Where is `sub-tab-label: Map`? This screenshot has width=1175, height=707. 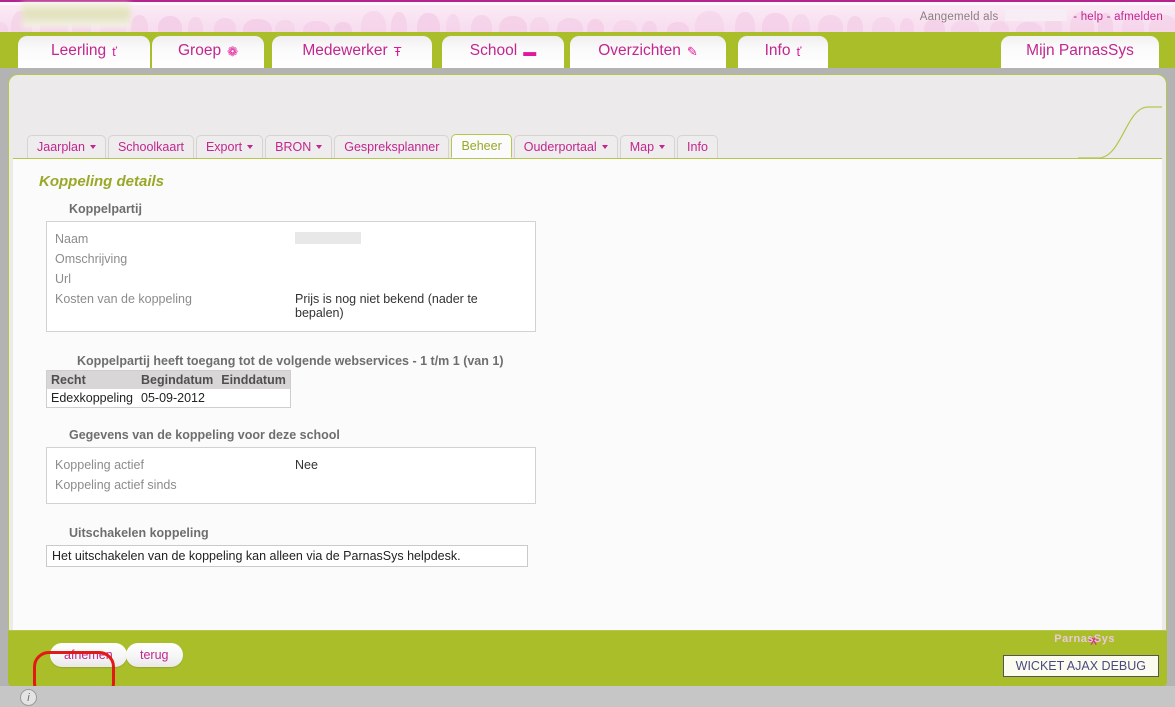 sub-tab-label: Map is located at coordinates (642, 147).